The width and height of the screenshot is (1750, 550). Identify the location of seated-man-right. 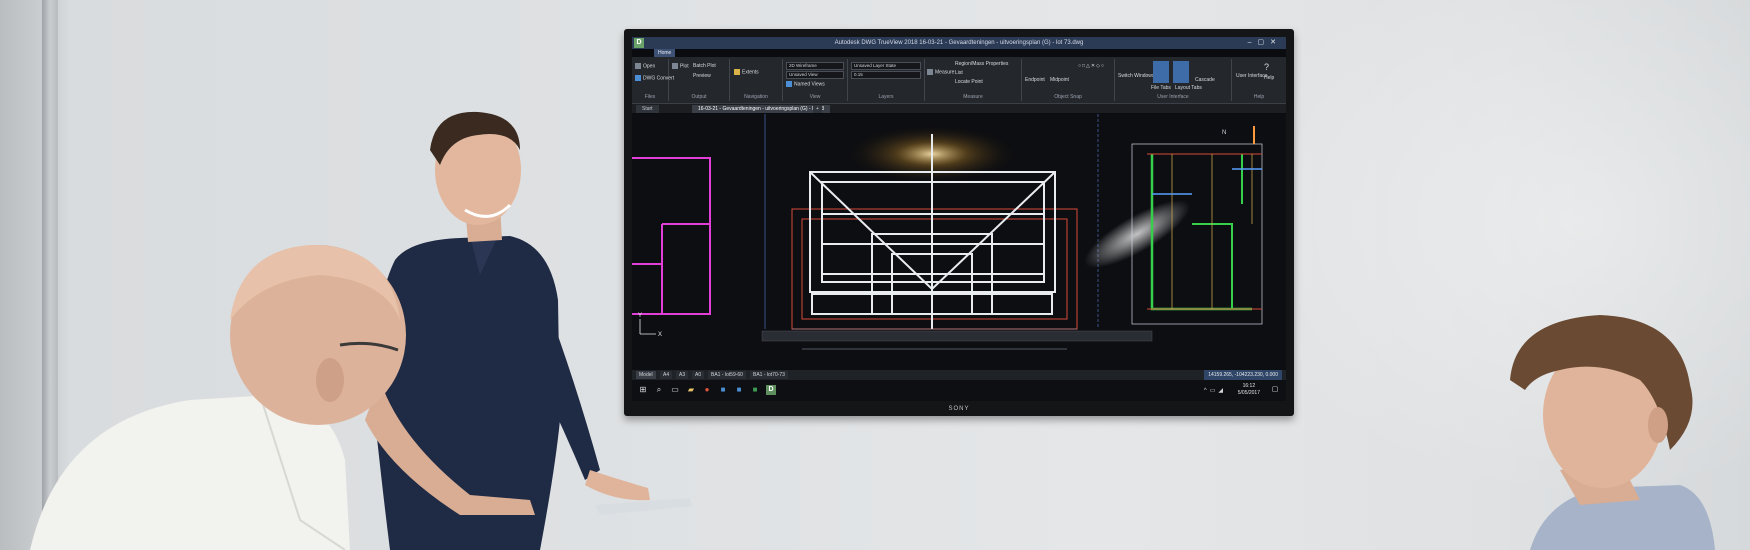
(1612, 432).